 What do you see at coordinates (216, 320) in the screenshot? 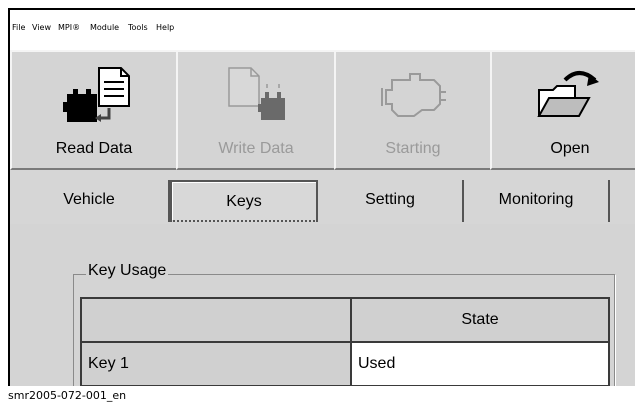
I see `table-header-cell` at bounding box center [216, 320].